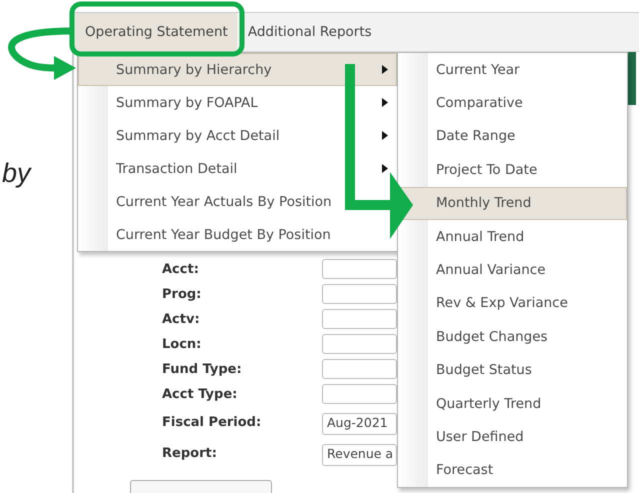 This screenshot has height=493, width=639. I want to click on field-label: Report:, so click(190, 453).